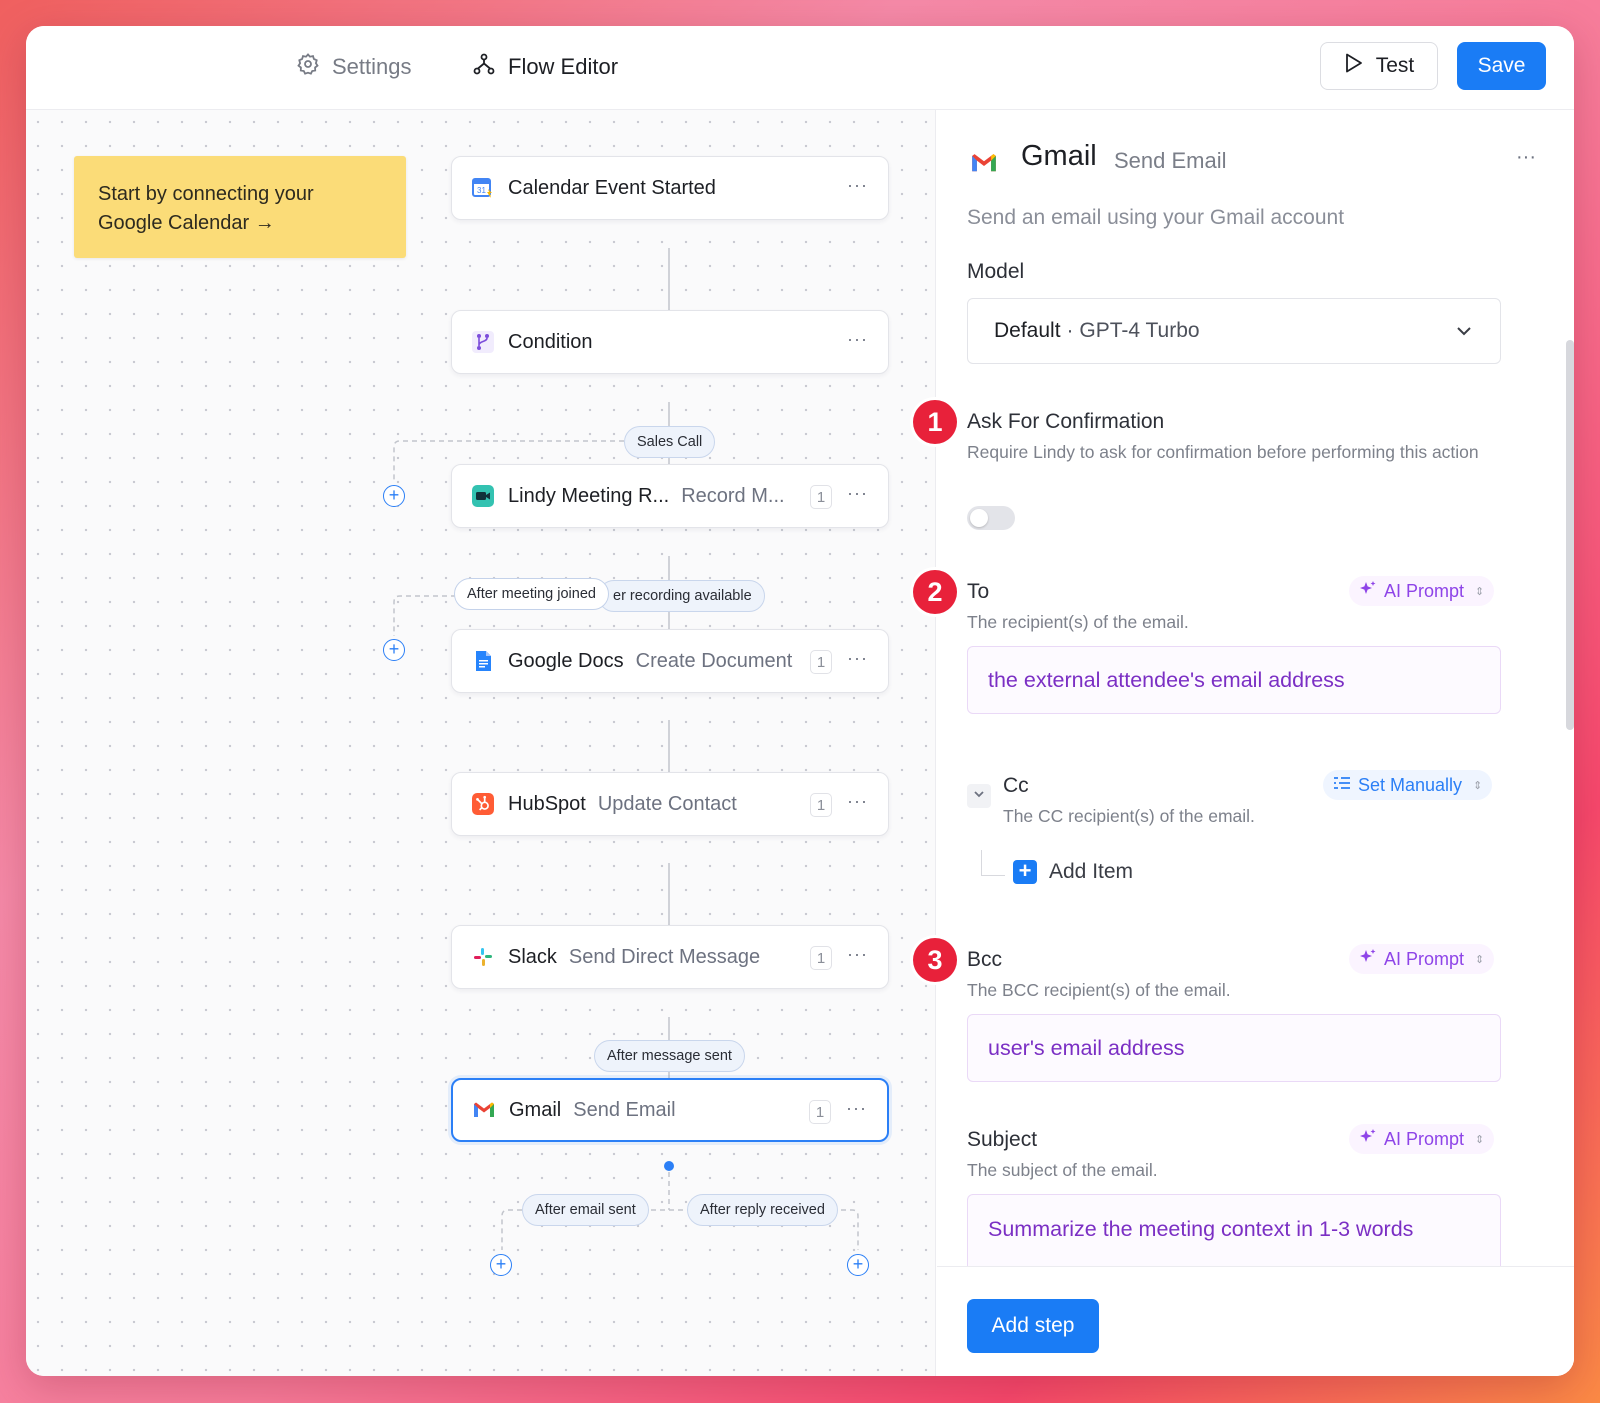 This screenshot has height=1403, width=1600. What do you see at coordinates (985, 959) in the screenshot?
I see `bcc-label: Bcc` at bounding box center [985, 959].